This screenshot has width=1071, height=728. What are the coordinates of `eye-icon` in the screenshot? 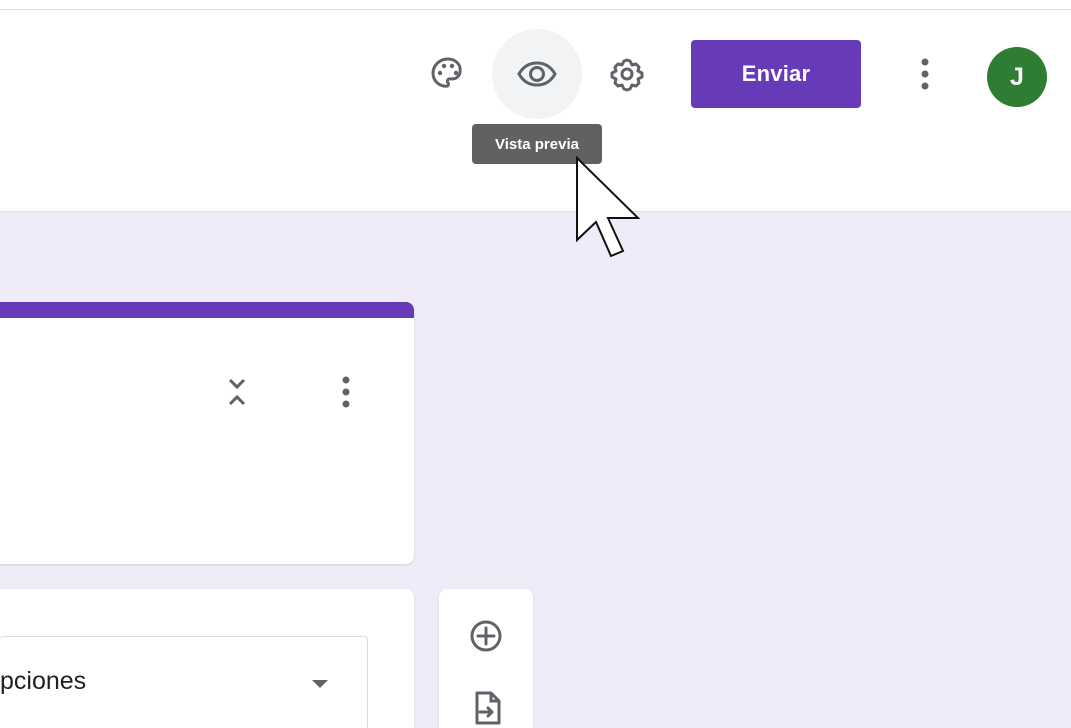 It's located at (537, 74).